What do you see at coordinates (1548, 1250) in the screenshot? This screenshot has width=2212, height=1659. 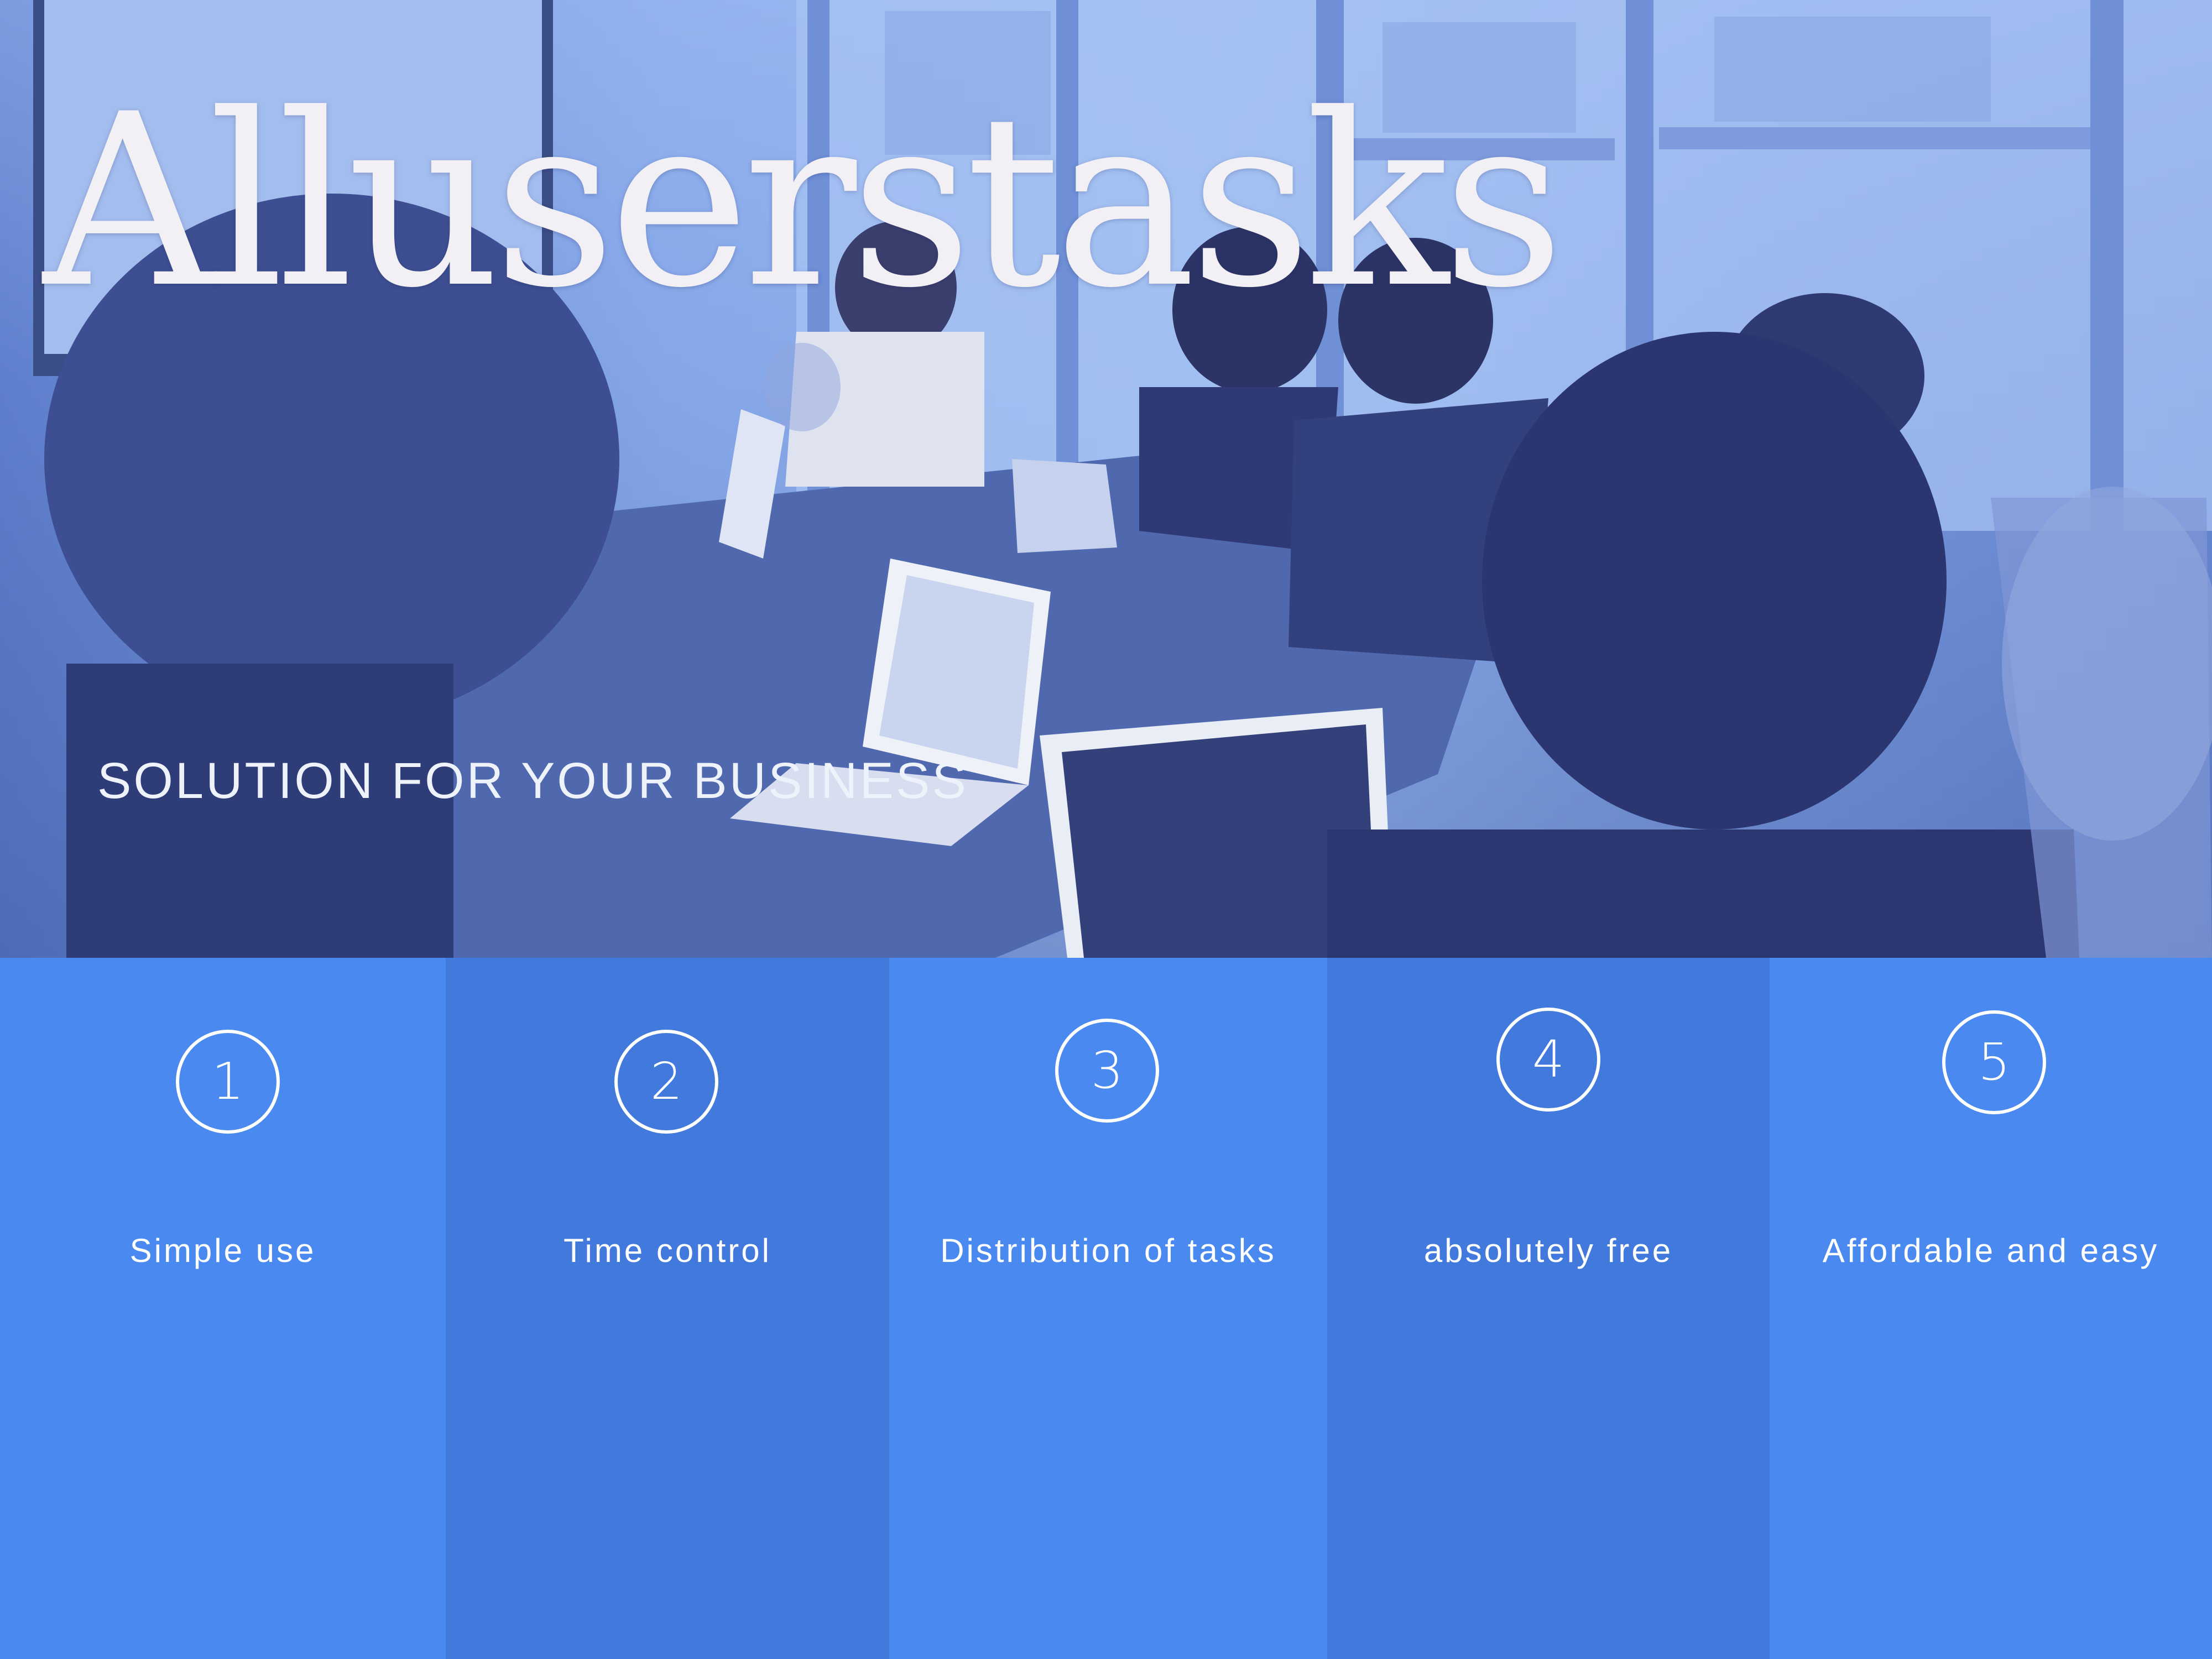 I see `feature-label-4: absolutely free` at bounding box center [1548, 1250].